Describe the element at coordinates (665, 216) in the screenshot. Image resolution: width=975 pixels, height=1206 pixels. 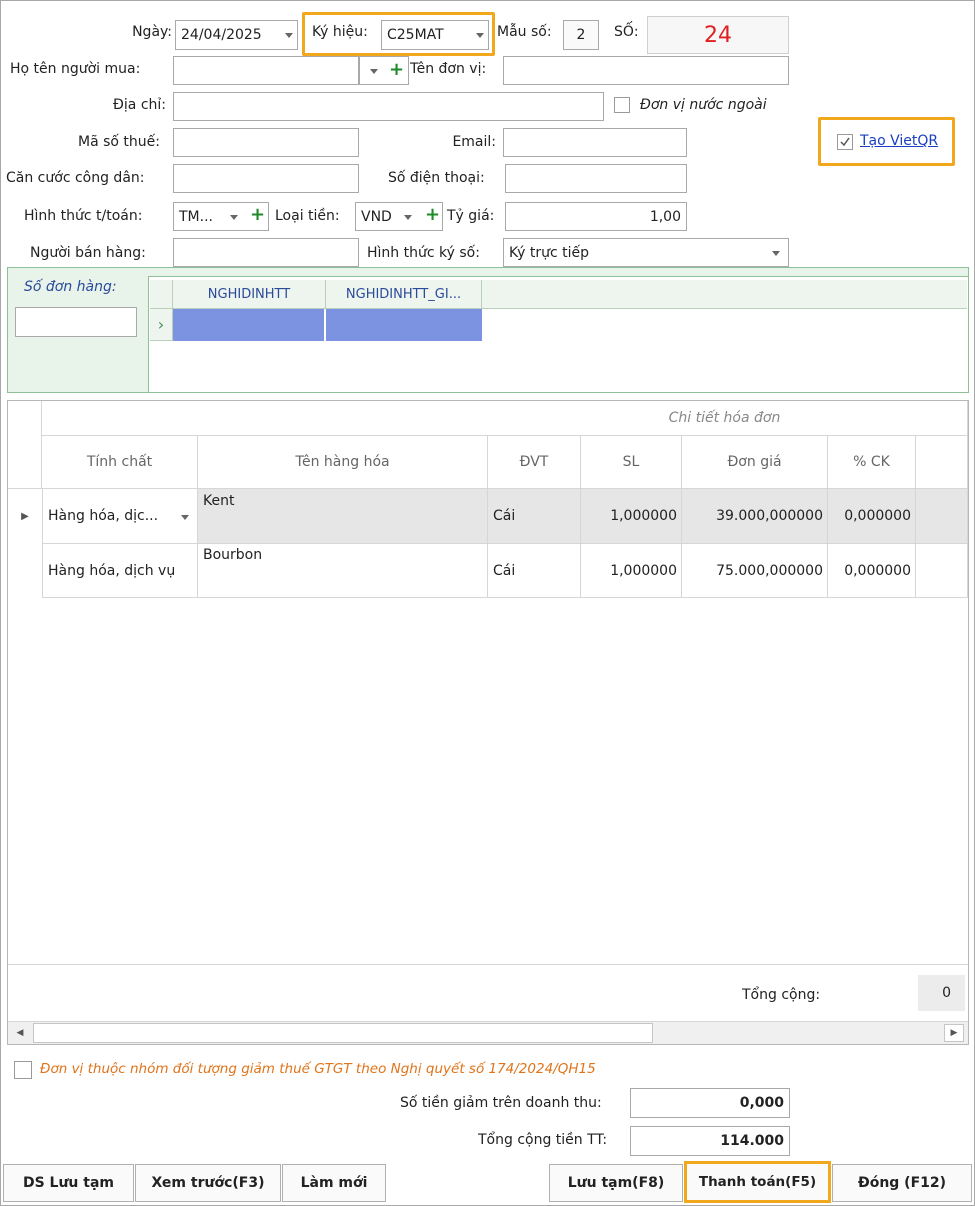
I see `ty-gia-value: 1,00` at that location.